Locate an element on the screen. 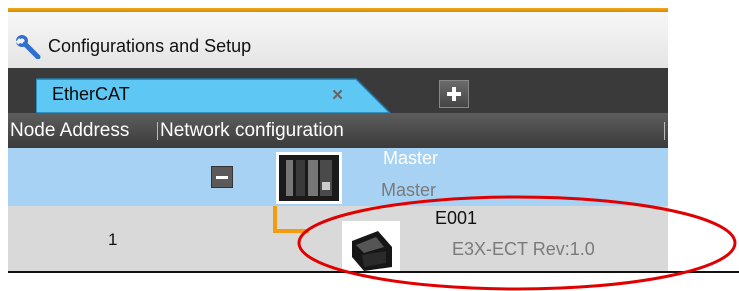 The width and height of the screenshot is (739, 291). column-header-node-address: Node Address is located at coordinates (69, 131).